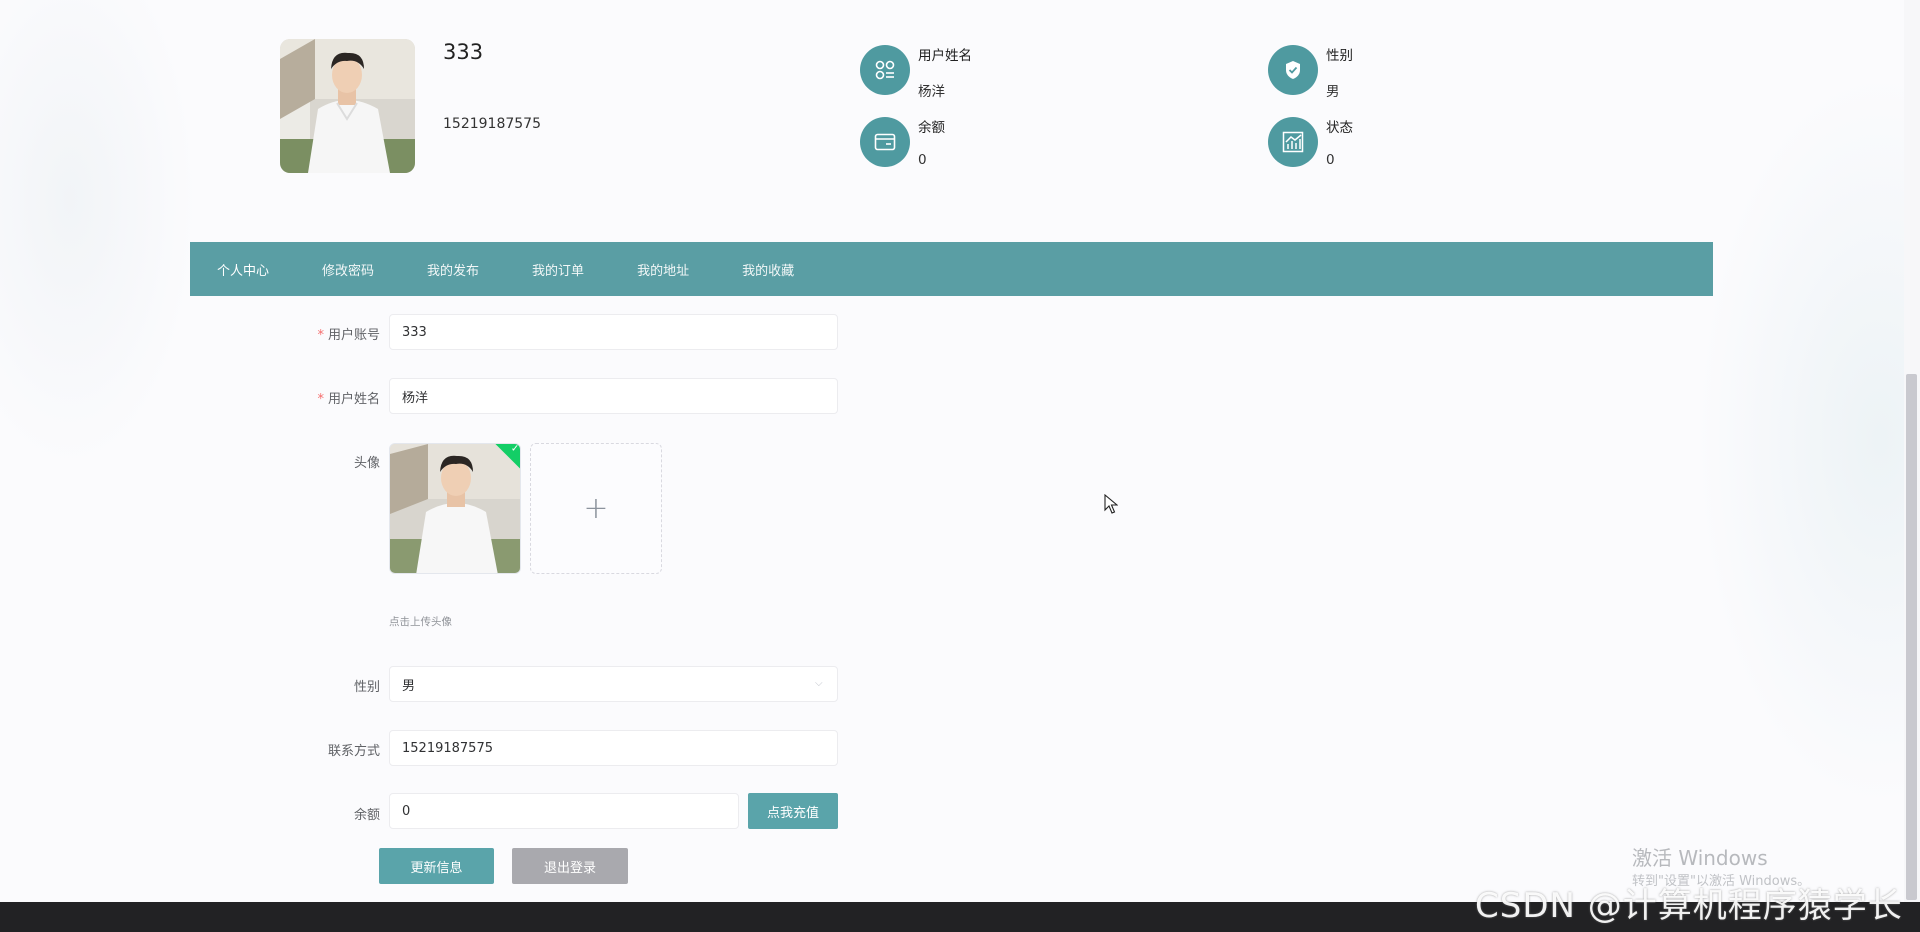 This screenshot has width=1920, height=932. I want to click on username-input, so click(613, 396).